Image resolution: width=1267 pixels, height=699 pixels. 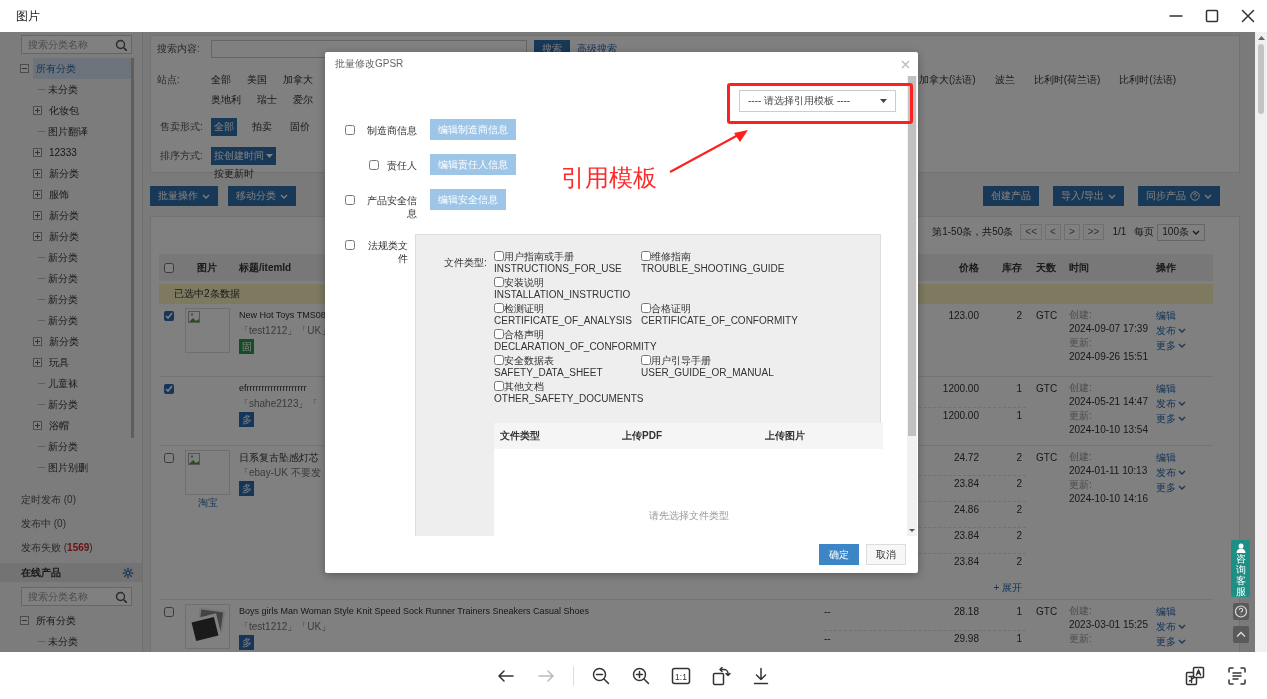 I want to click on zoom-in-icon, so click(x=641, y=675).